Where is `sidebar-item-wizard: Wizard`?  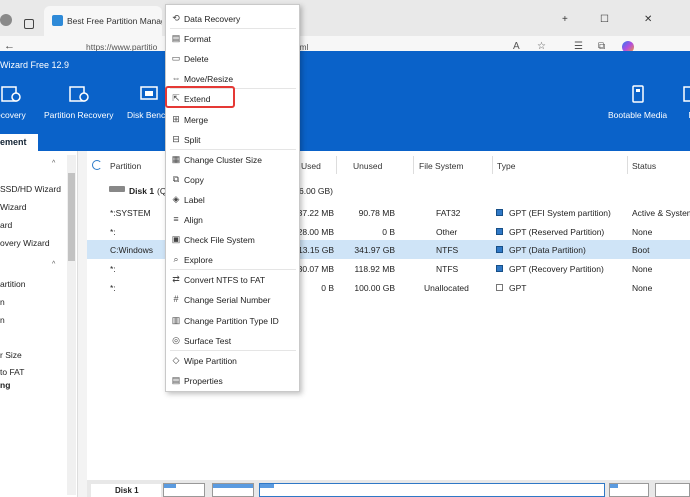 sidebar-item-wizard: Wizard is located at coordinates (13, 207).